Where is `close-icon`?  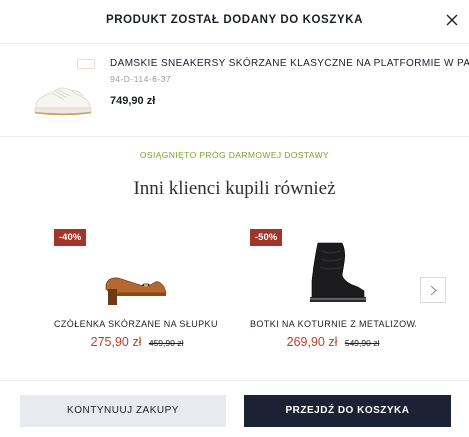 close-icon is located at coordinates (452, 20).